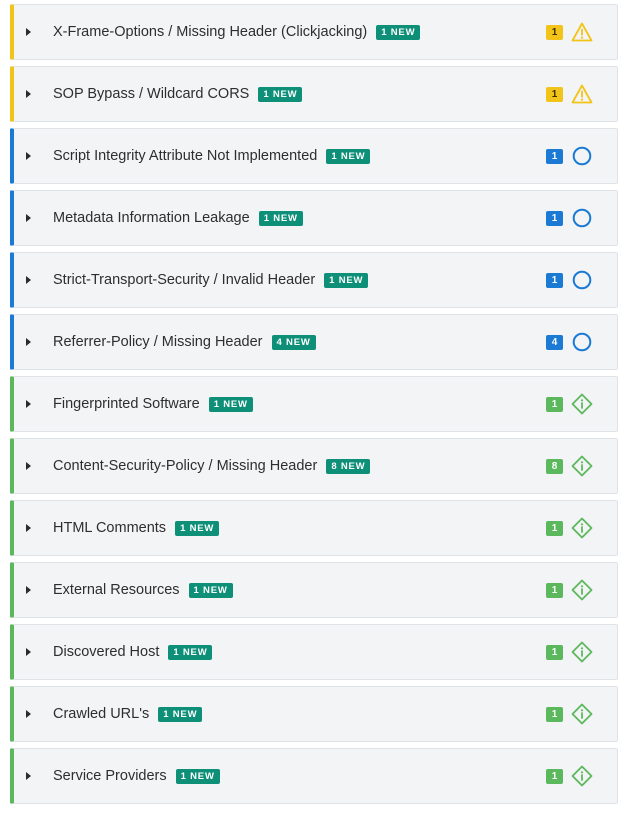 This screenshot has height=817, width=629. What do you see at coordinates (151, 218) in the screenshot?
I see `finding-title: Metadata Information Leakage` at bounding box center [151, 218].